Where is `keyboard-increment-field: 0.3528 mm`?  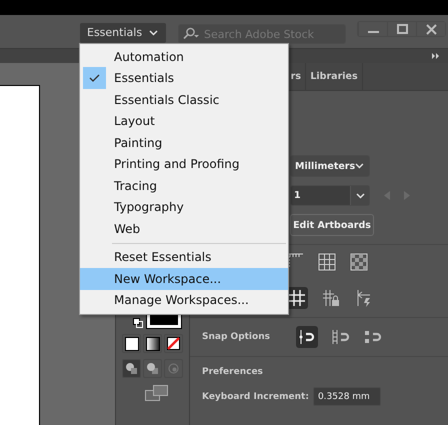 keyboard-increment-field: 0.3528 mm is located at coordinates (346, 396).